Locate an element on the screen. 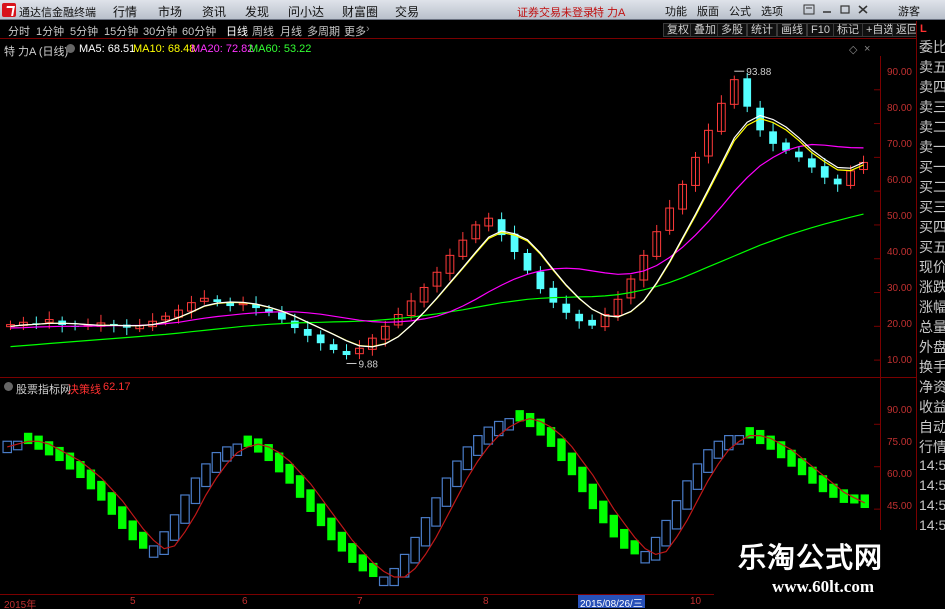  sidebar-item: 委比 is located at coordinates (932, 47).